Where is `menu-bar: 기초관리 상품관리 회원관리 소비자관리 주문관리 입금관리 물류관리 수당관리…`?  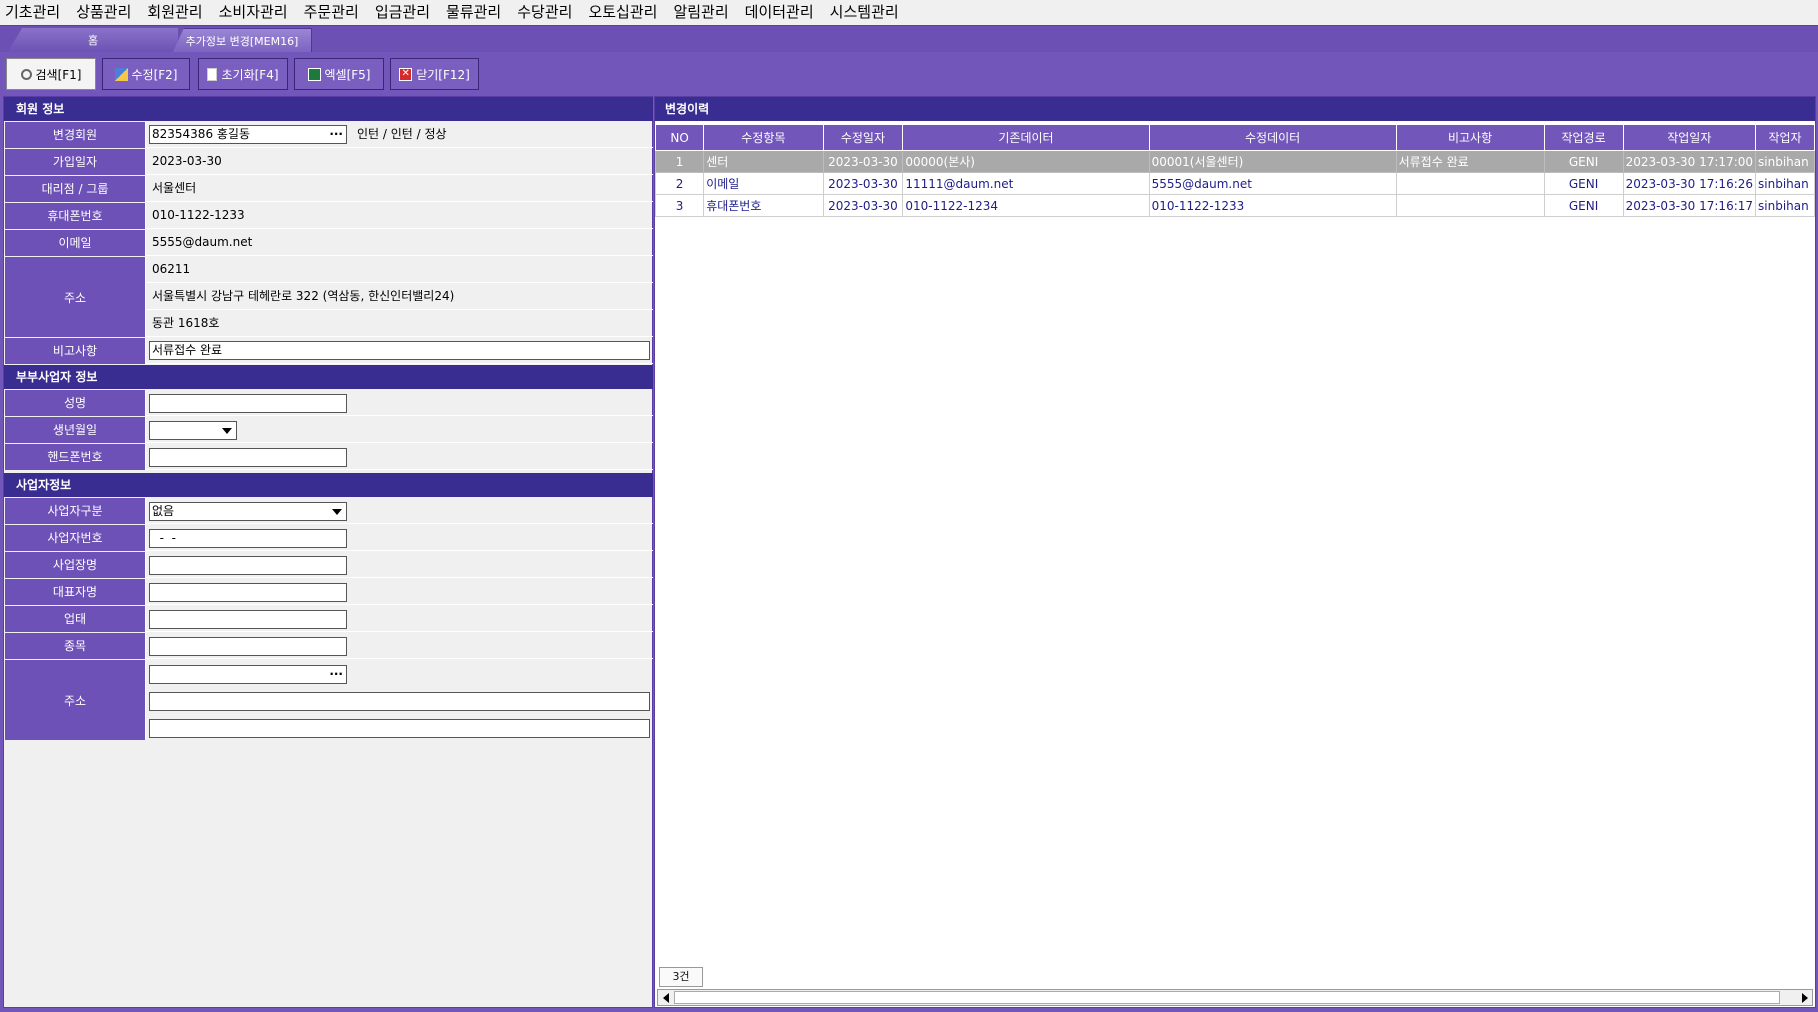 menu-bar: 기초관리 상품관리 회원관리 소비자관리 주문관리 입금관리 물류관리 수당관리… is located at coordinates (909, 12).